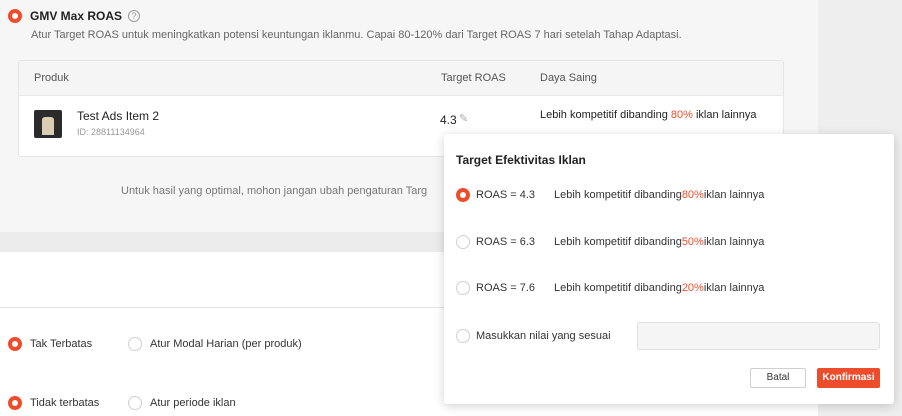 Image resolution: width=902 pixels, height=416 pixels. What do you see at coordinates (605, 115) in the screenshot?
I see `daya-saing-pre: Lebih kompetitif dibanding` at bounding box center [605, 115].